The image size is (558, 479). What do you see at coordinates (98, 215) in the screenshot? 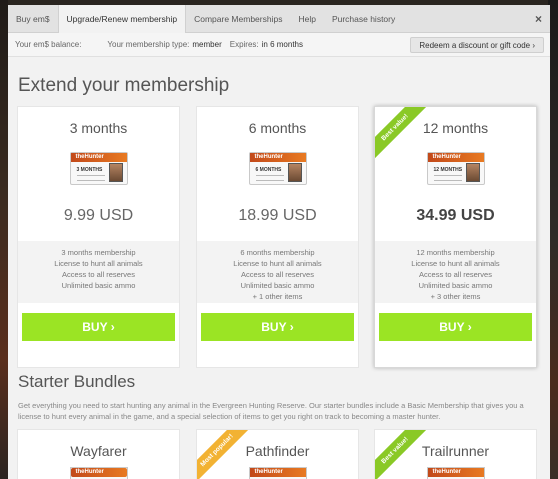
I see `plan-price: 9.99 USD` at bounding box center [98, 215].